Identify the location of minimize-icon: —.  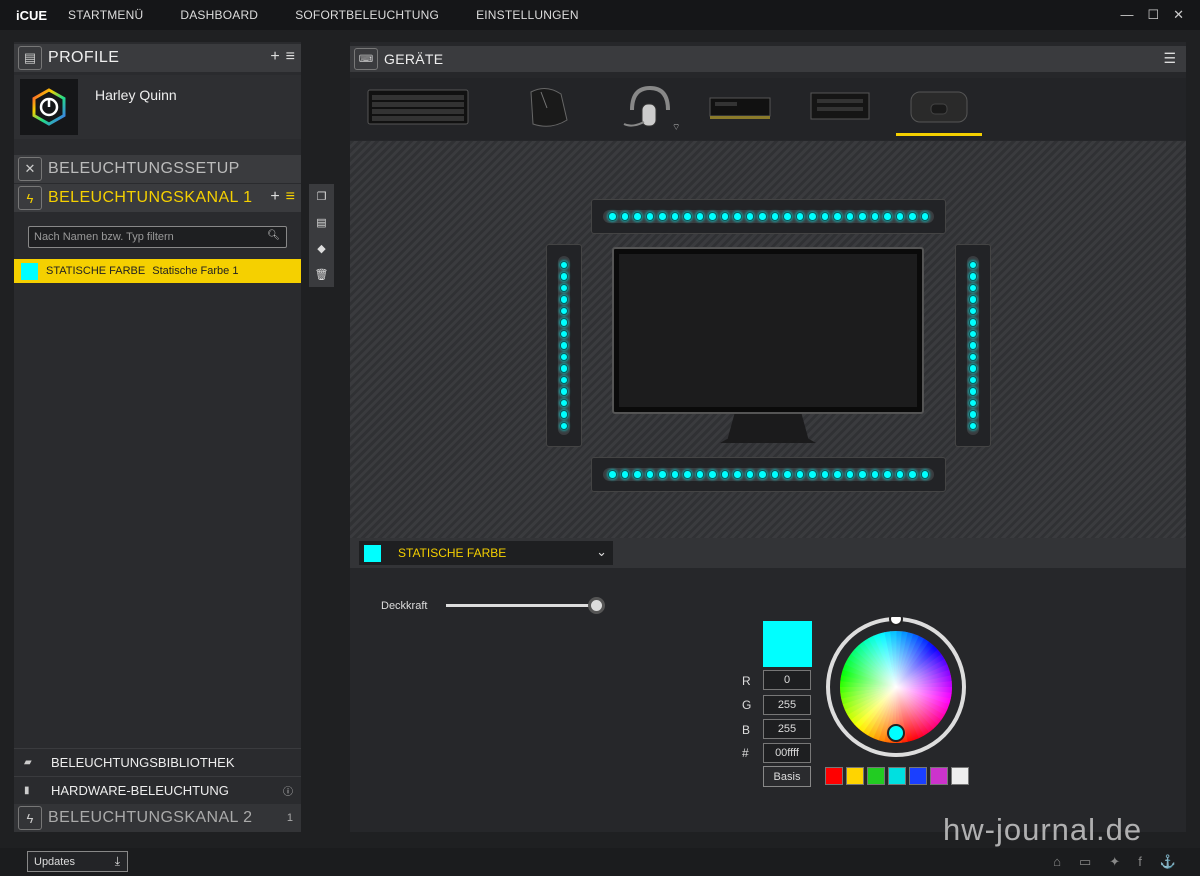
(1126, 15).